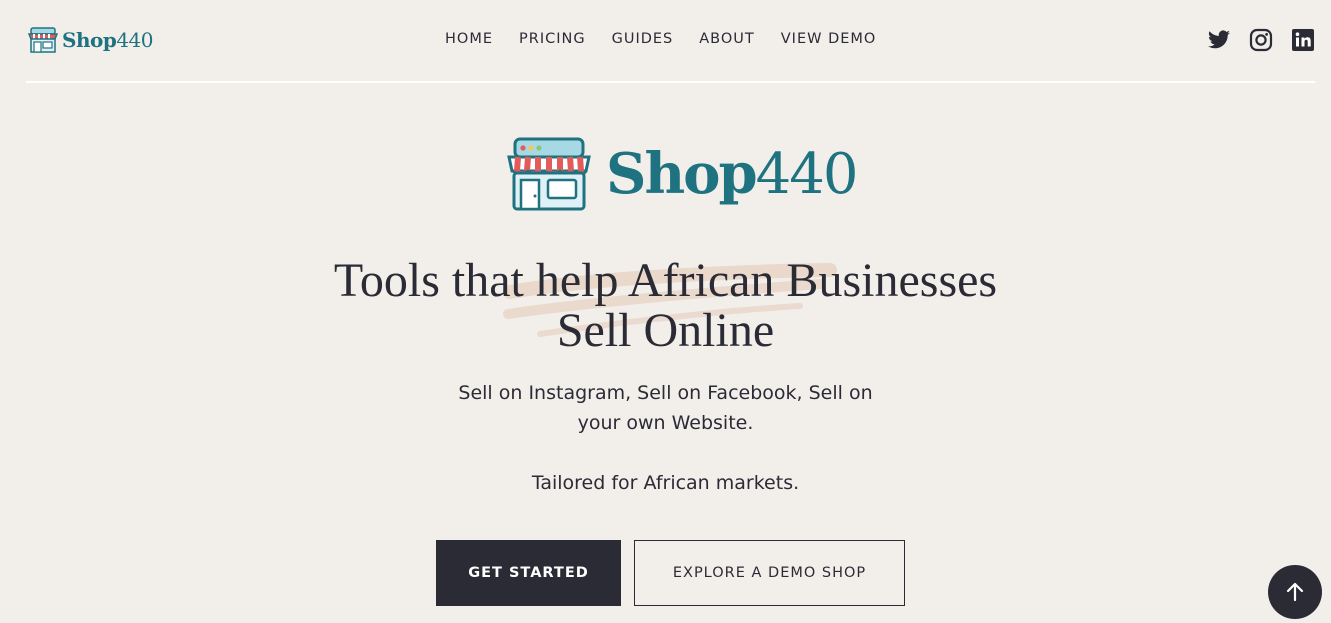  Describe the element at coordinates (469, 39) in the screenshot. I see `nav-home: HOME` at that location.